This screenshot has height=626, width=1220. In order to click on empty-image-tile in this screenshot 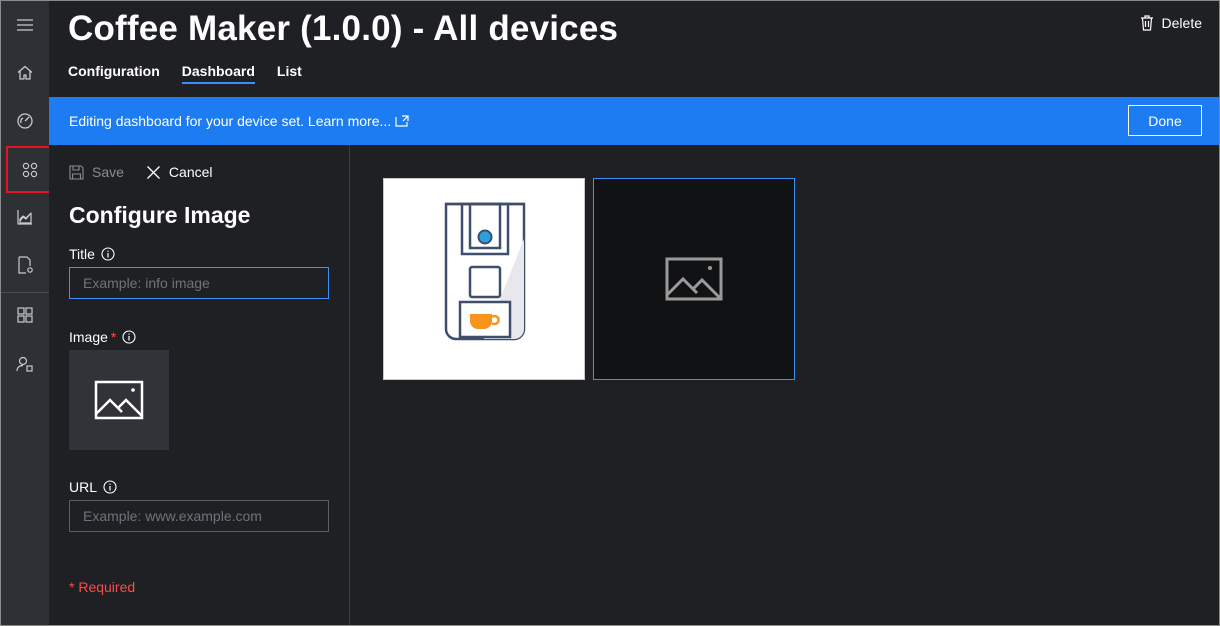, I will do `click(694, 279)`.